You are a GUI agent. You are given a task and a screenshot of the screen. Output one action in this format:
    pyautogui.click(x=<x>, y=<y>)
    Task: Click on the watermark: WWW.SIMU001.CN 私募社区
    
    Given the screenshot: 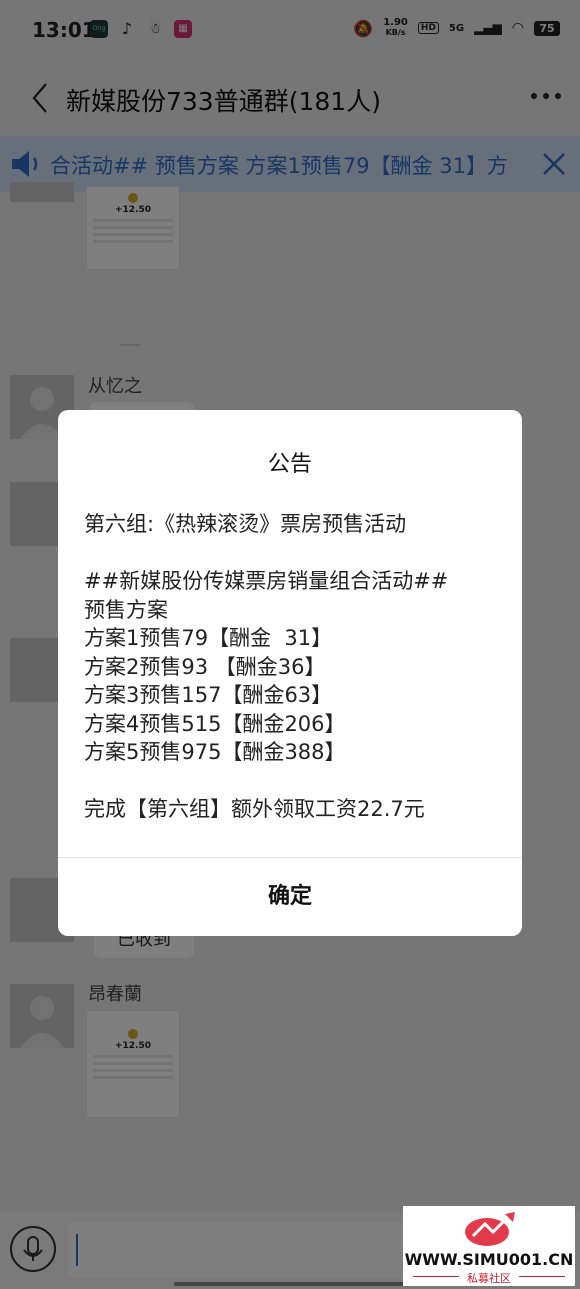 What is the action you would take?
    pyautogui.click(x=489, y=1246)
    